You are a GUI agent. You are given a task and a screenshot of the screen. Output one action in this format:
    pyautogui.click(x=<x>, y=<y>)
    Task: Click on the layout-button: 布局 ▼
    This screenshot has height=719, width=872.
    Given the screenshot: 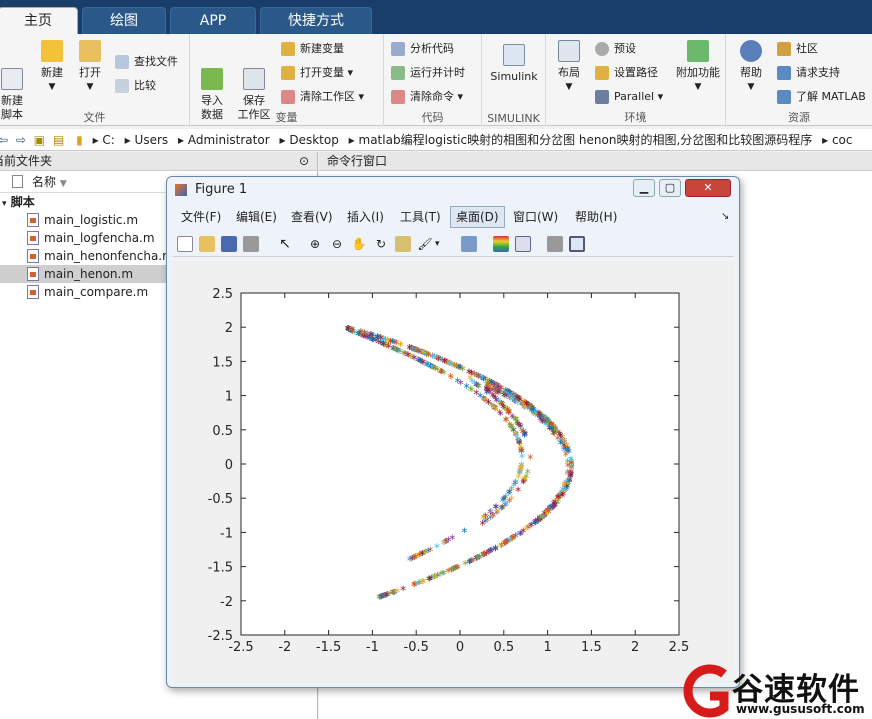 What is the action you would take?
    pyautogui.click(x=569, y=67)
    